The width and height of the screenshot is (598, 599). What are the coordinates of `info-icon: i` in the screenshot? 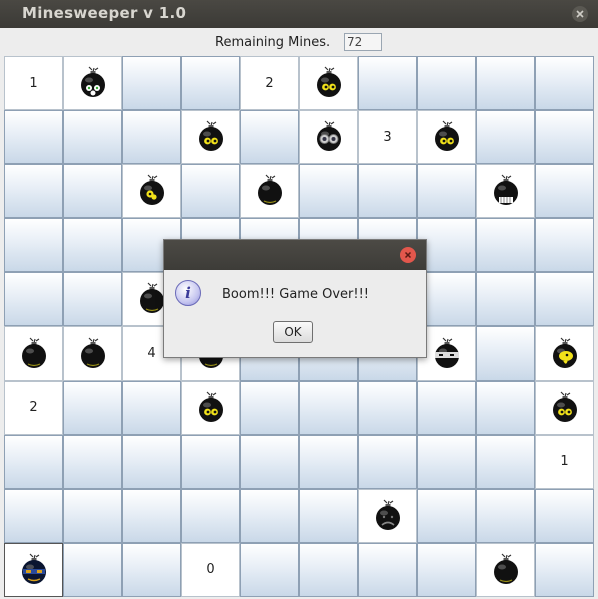 It's located at (188, 293).